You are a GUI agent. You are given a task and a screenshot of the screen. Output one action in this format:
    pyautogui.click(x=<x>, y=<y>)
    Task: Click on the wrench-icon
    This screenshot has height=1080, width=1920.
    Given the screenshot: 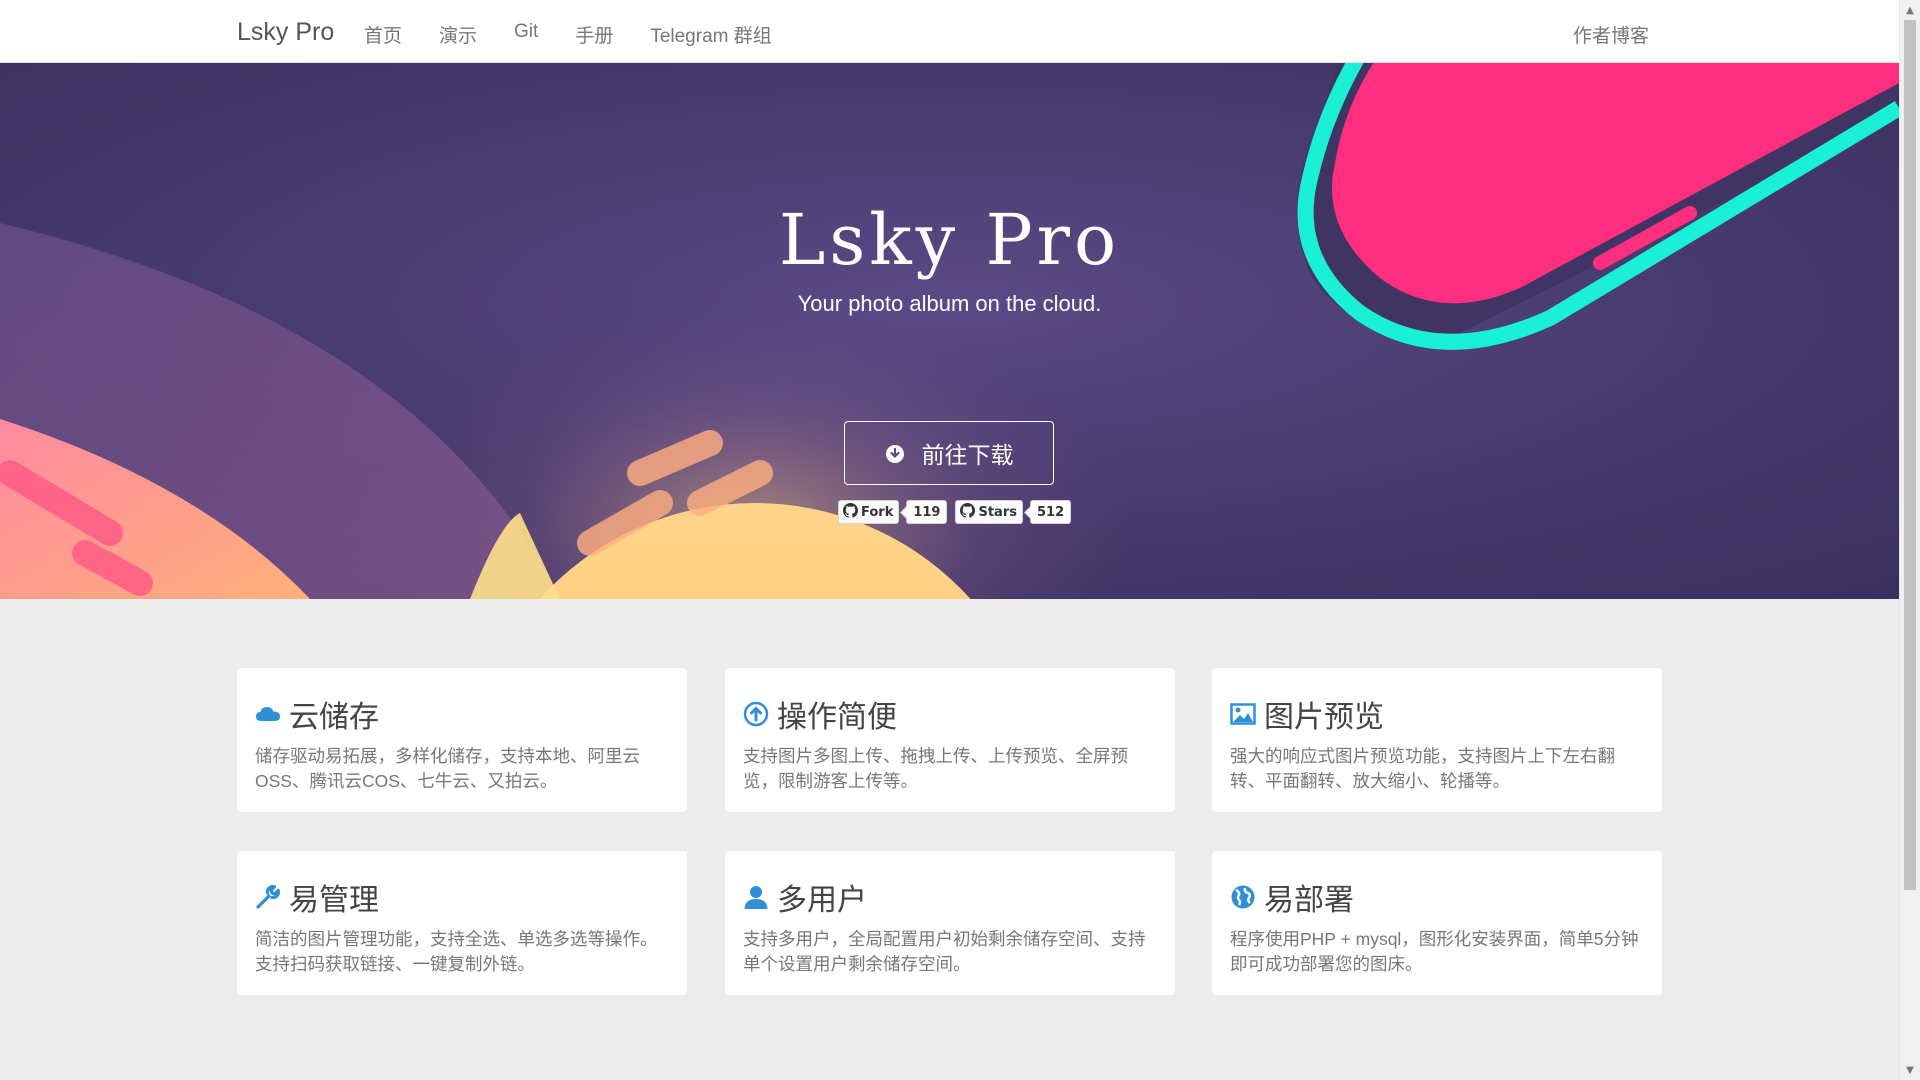 What is the action you would take?
    pyautogui.click(x=268, y=897)
    